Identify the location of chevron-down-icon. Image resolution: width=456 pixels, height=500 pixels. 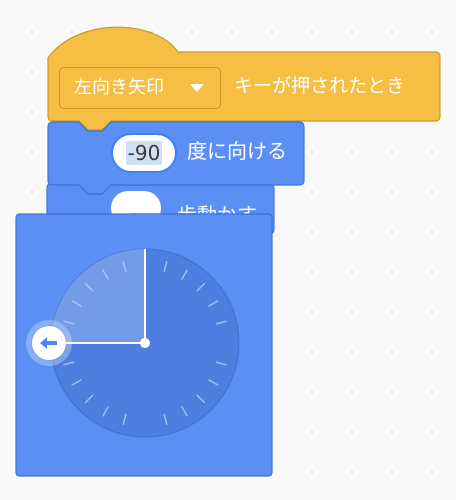
(197, 88).